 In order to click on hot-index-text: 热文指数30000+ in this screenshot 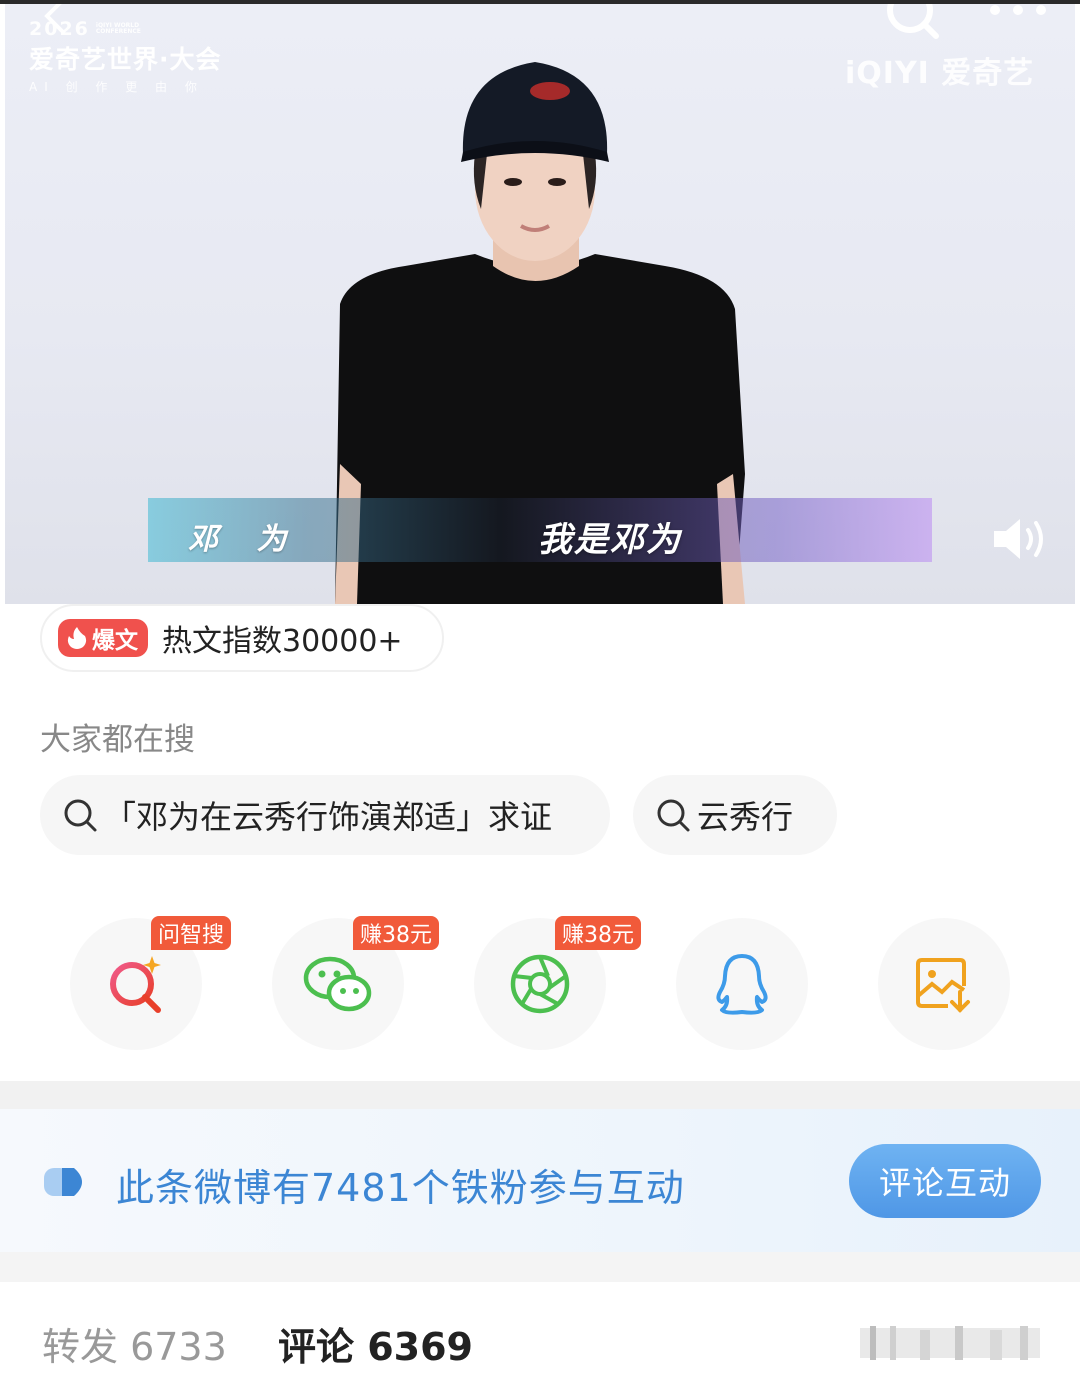, I will do `click(282, 641)`.